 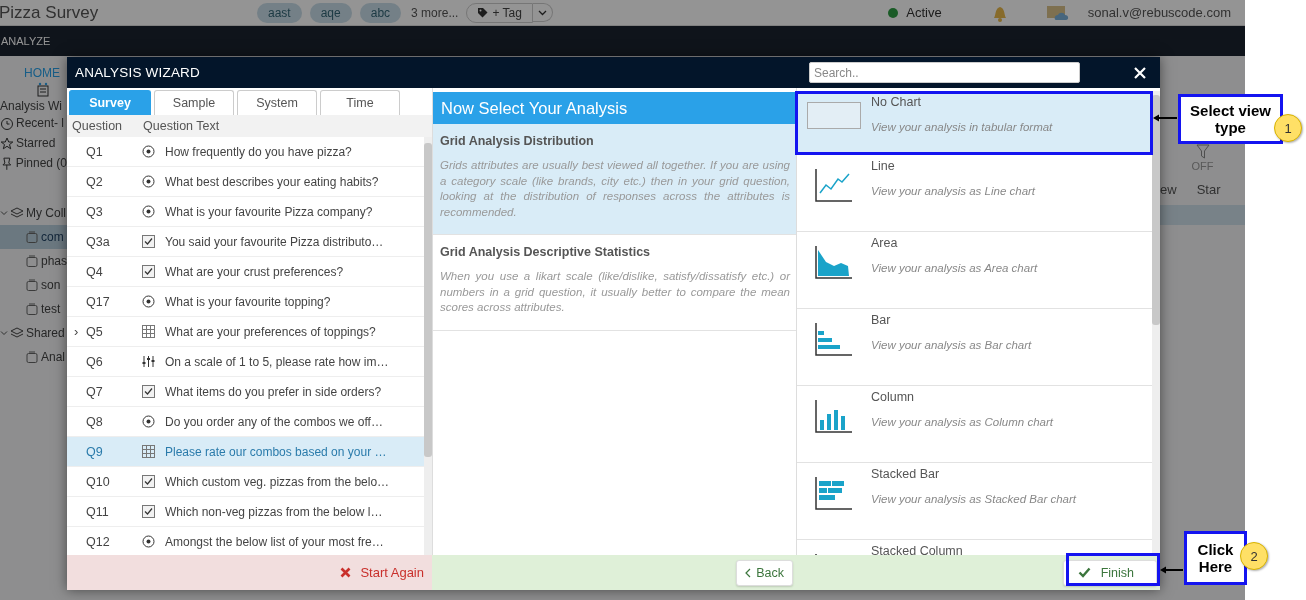 What do you see at coordinates (962, 127) in the screenshot?
I see `option-description: View your analysis in tabular format` at bounding box center [962, 127].